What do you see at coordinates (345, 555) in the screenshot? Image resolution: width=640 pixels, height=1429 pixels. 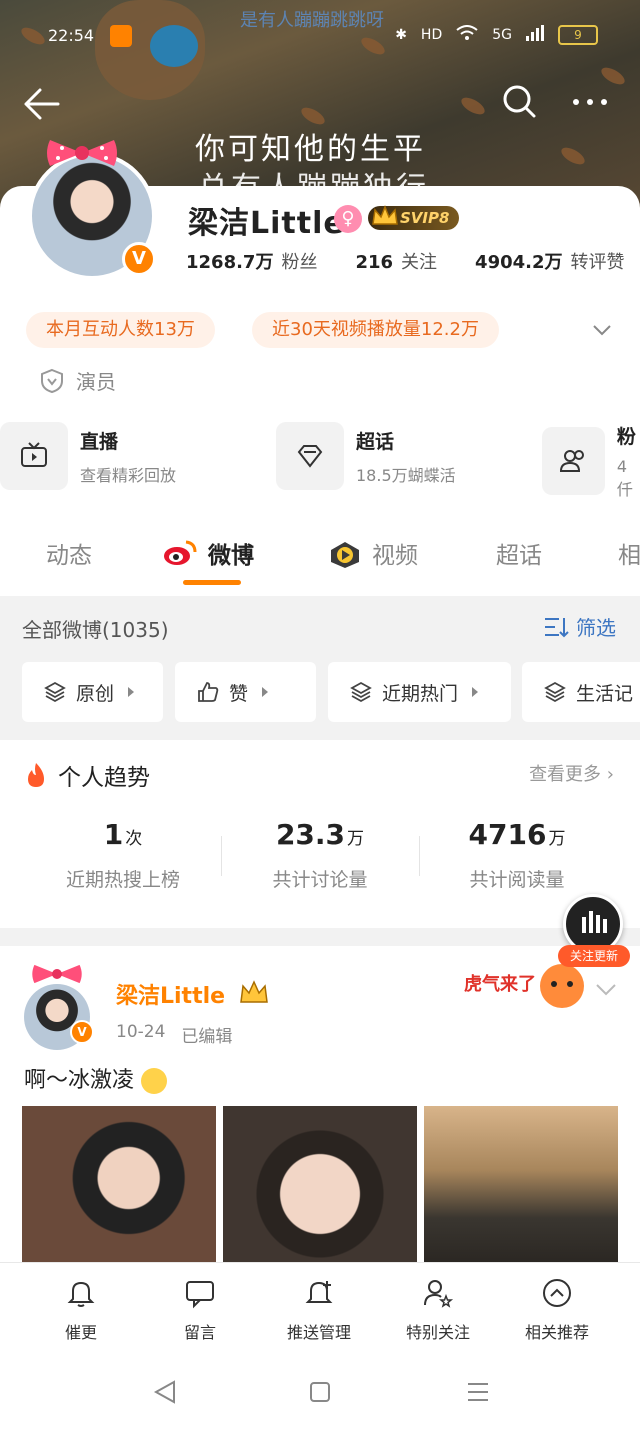 I see `video-play-icon` at bounding box center [345, 555].